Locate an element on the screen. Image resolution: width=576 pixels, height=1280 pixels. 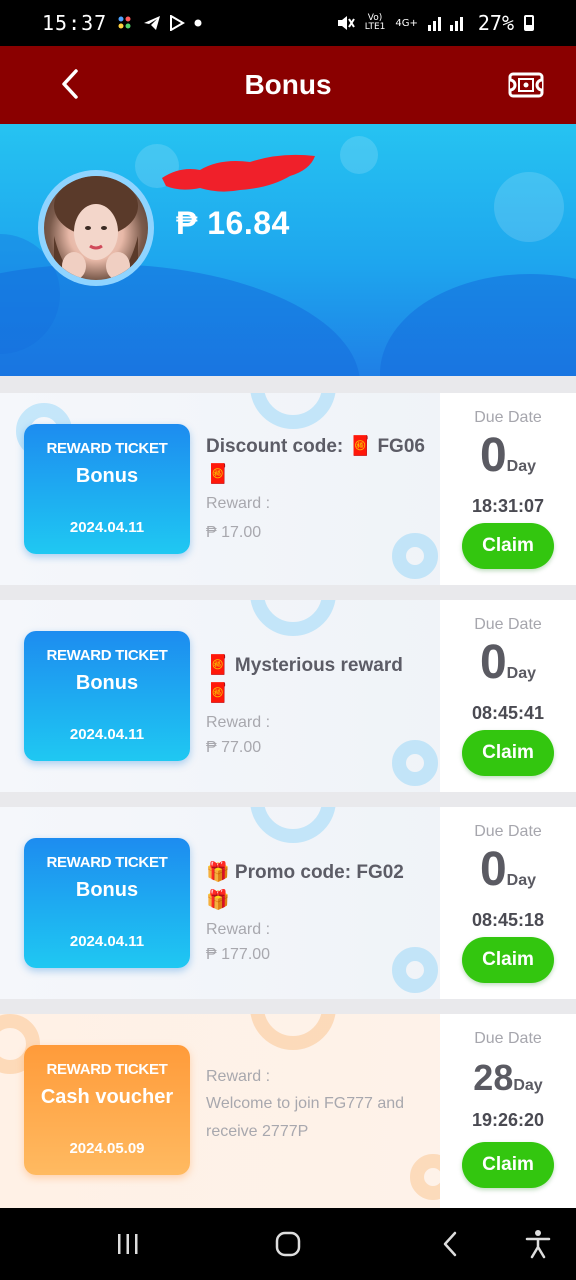
accessibility-button is located at coordinates (538, 1244).